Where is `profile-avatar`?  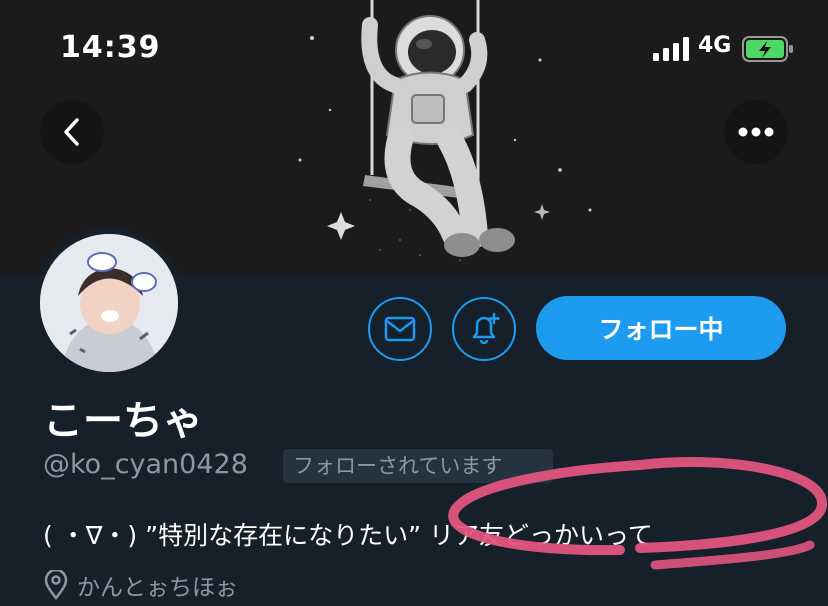
profile-avatar is located at coordinates (109, 303).